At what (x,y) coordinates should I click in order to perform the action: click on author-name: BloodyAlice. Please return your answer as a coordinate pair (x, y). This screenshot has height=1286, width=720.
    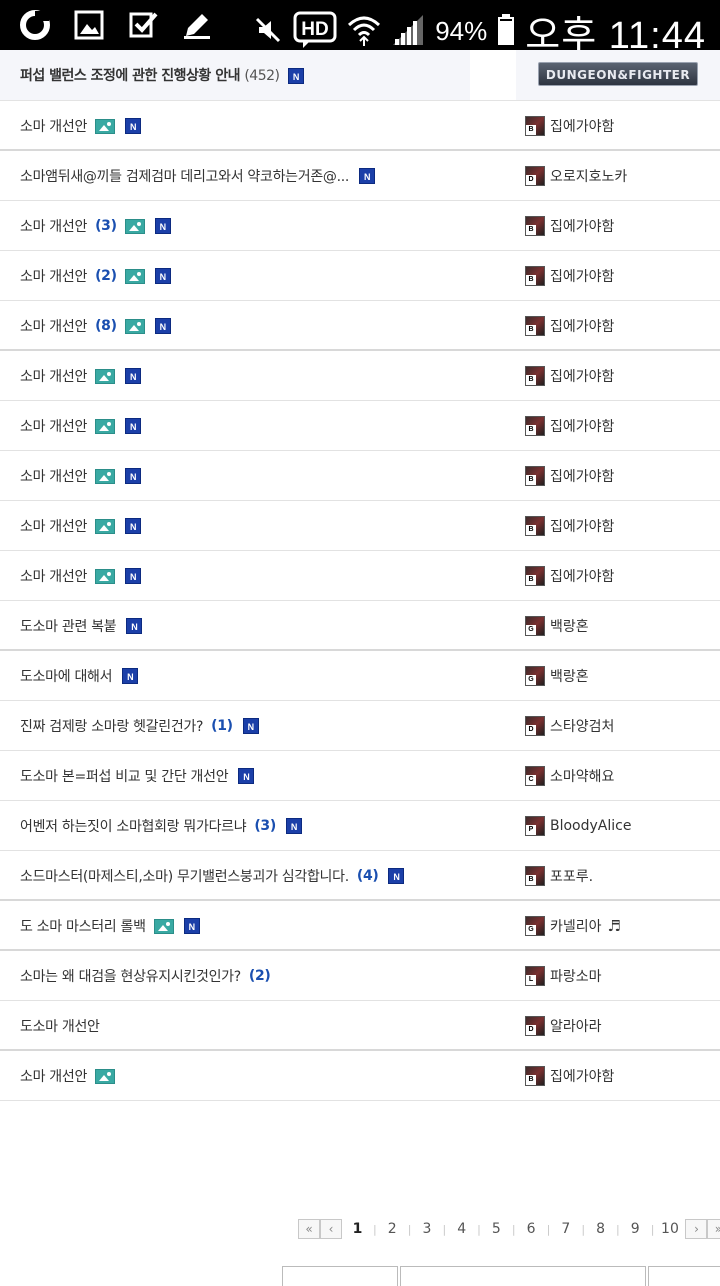
    Looking at the image, I should click on (591, 826).